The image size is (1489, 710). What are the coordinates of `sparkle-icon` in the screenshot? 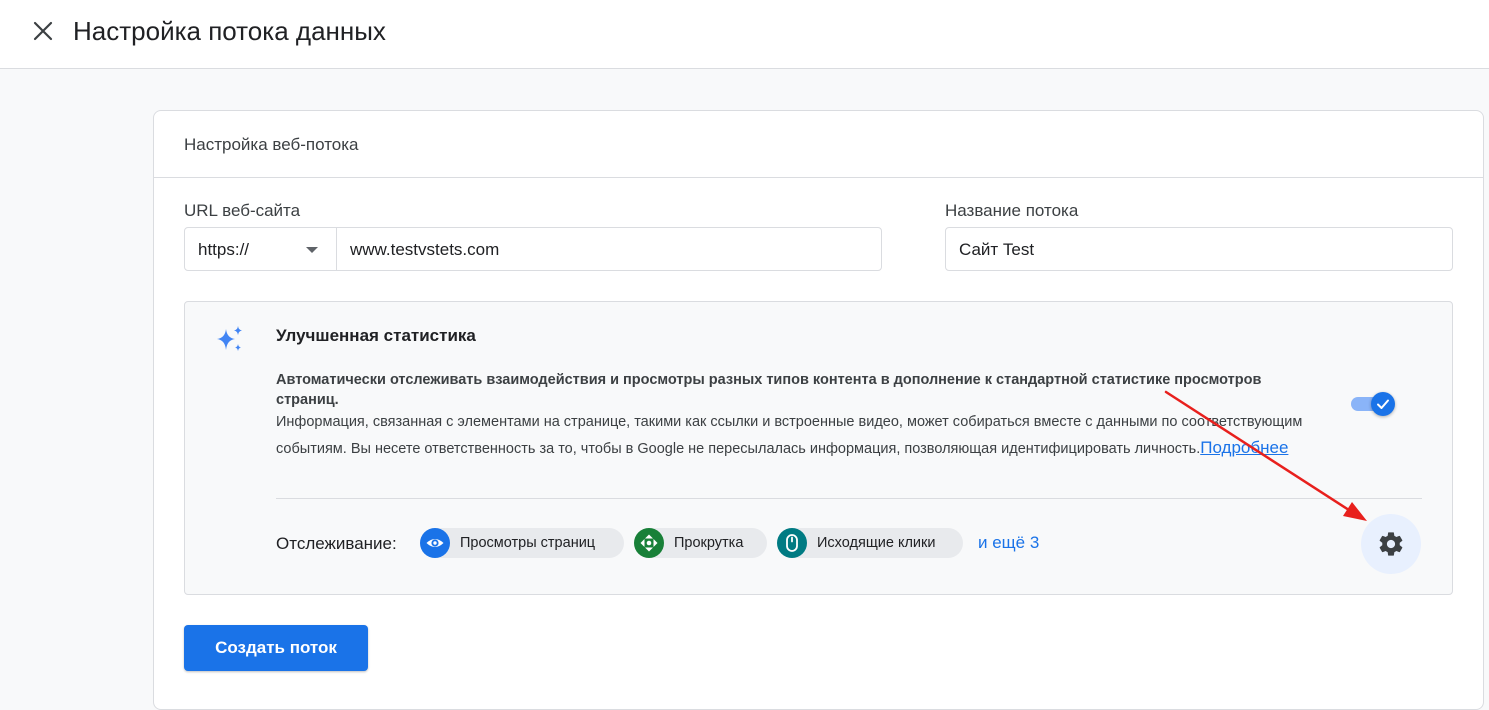 It's located at (229, 338).